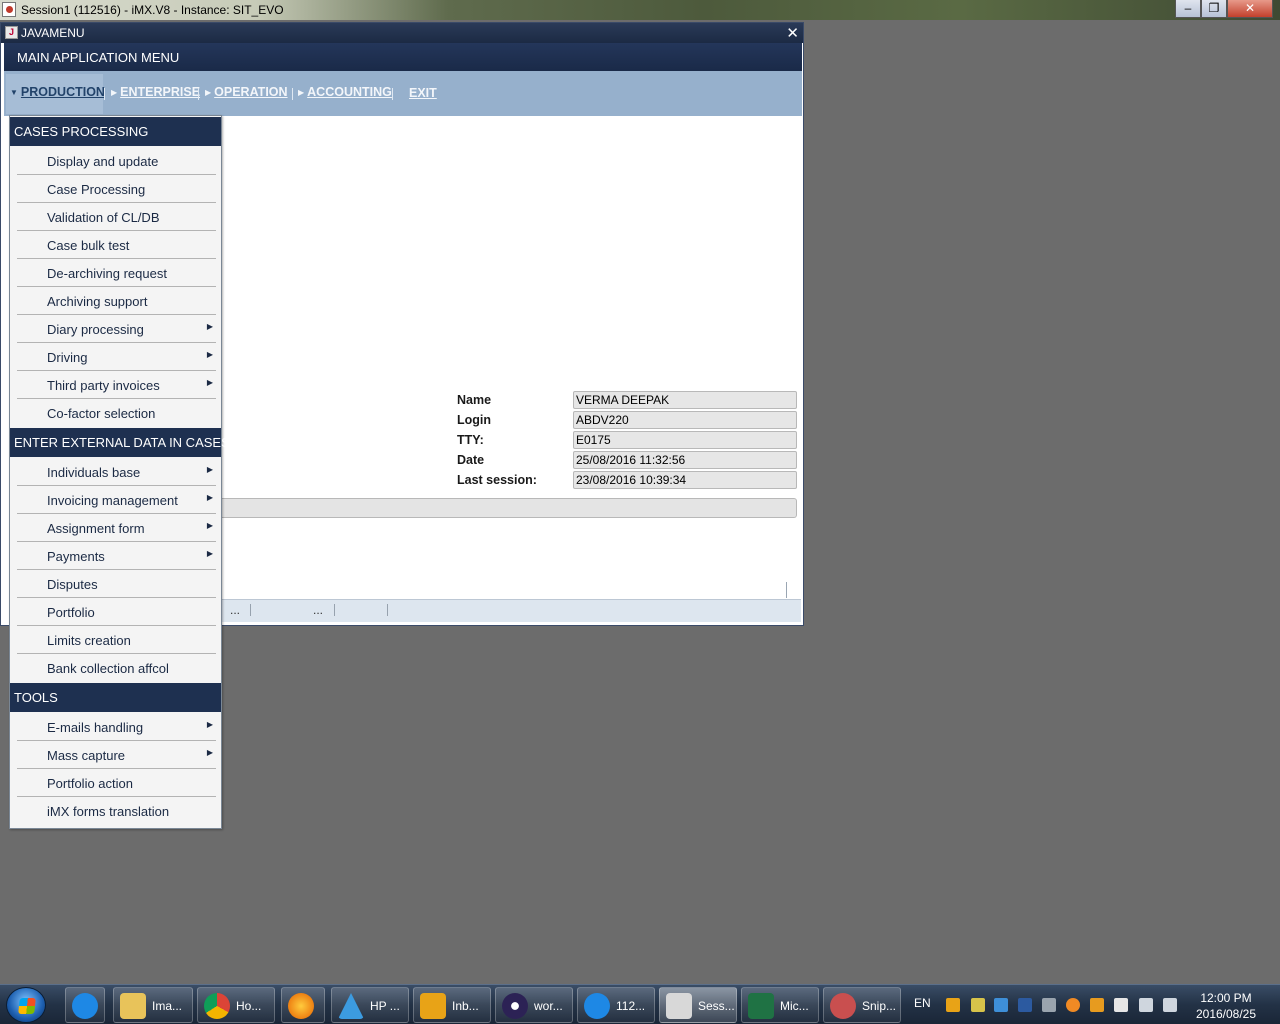 This screenshot has height=1024, width=1280. I want to click on last-session-label: Last session:, so click(497, 480).